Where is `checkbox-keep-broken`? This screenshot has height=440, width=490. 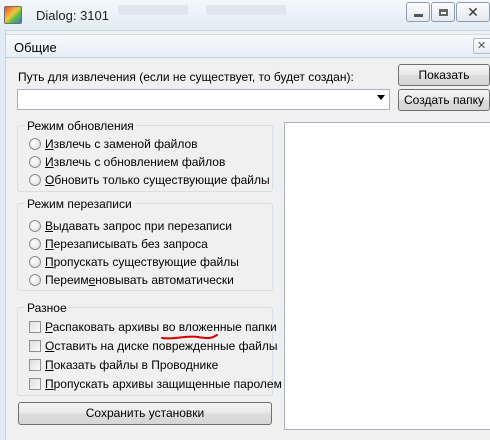 checkbox-keep-broken is located at coordinates (35, 346).